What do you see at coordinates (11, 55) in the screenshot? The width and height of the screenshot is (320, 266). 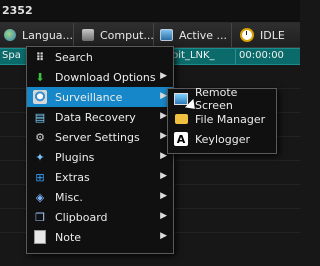 I see `cell-name: Spa` at bounding box center [11, 55].